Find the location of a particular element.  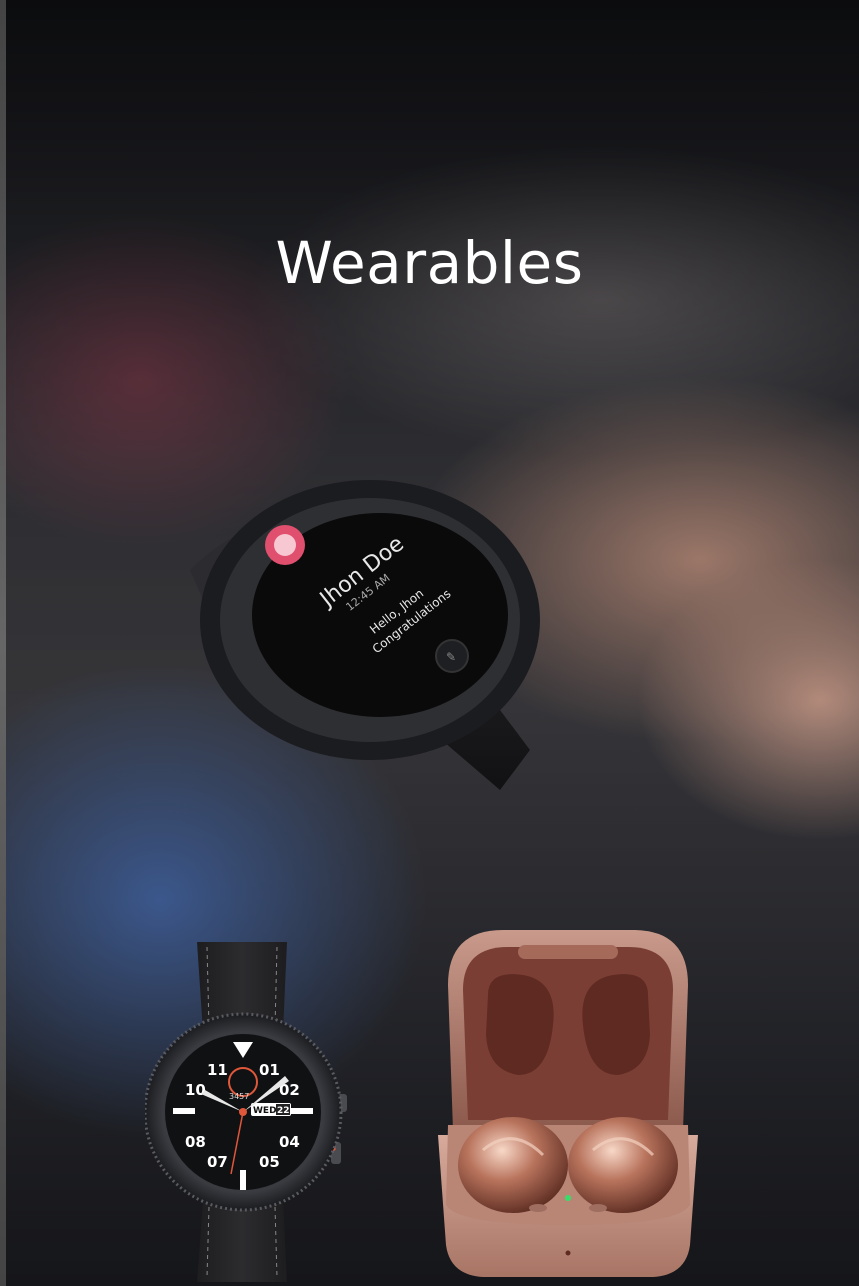

watch-hour-04: 04 is located at coordinates (289, 1142).